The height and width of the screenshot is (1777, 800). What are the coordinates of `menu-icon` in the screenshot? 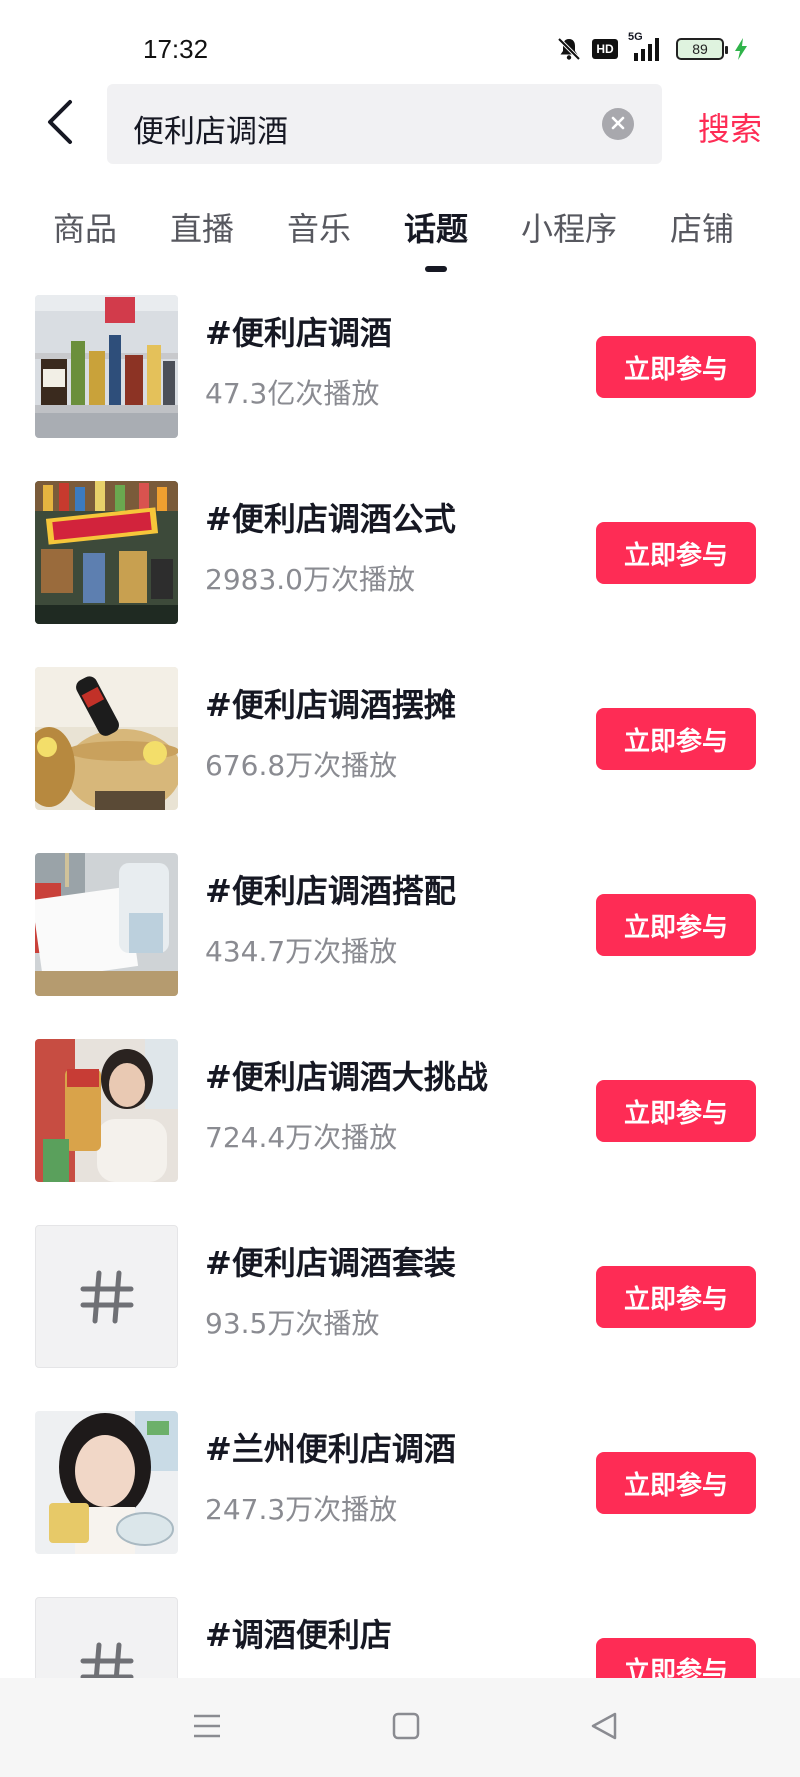 It's located at (207, 1728).